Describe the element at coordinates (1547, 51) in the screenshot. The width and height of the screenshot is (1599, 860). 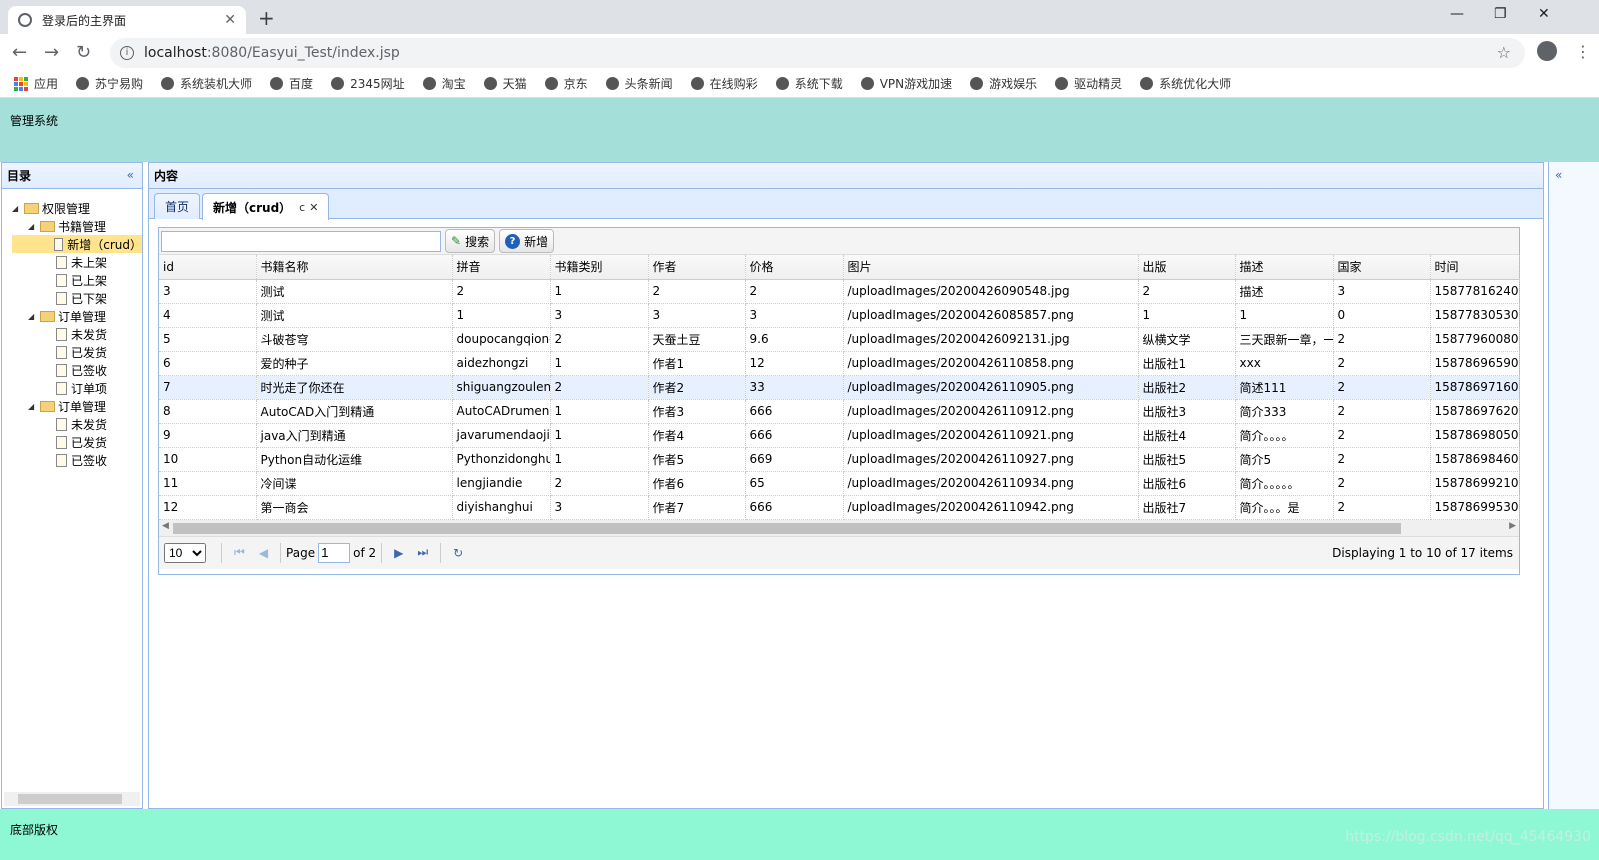
I see `account-icon` at that location.